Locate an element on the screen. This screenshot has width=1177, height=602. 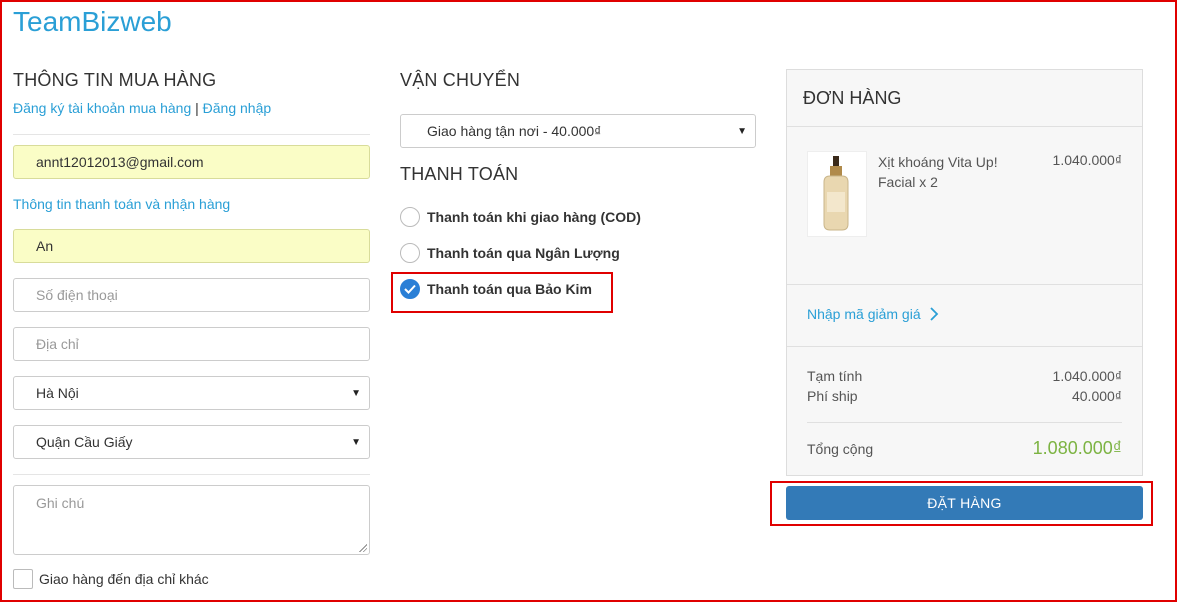
coupon-link: Nhập mã giảm giá is located at coordinates (873, 314).